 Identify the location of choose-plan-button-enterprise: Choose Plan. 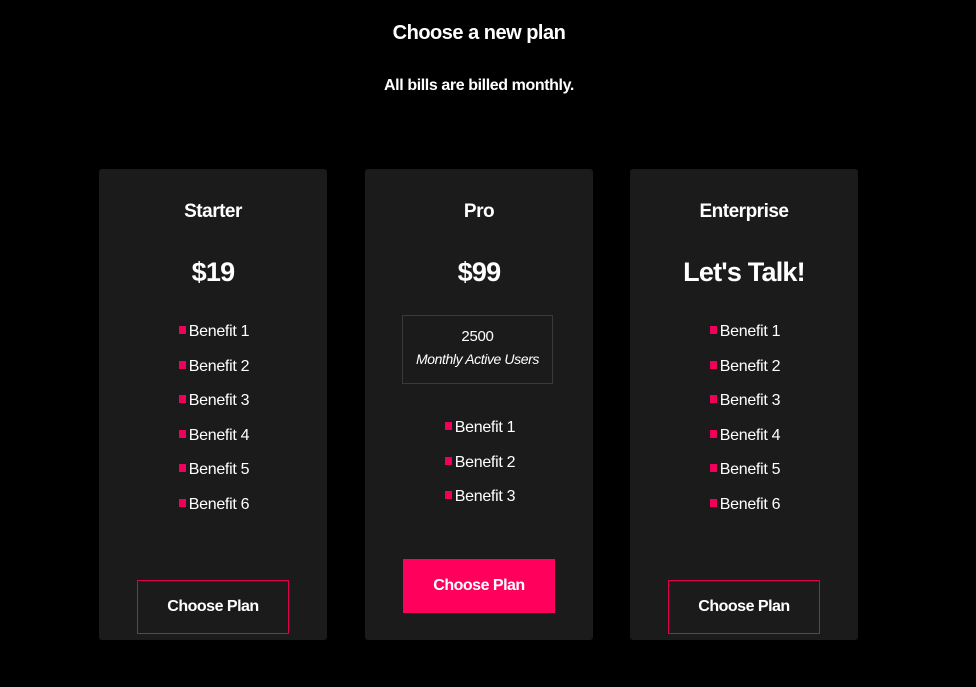
(744, 607).